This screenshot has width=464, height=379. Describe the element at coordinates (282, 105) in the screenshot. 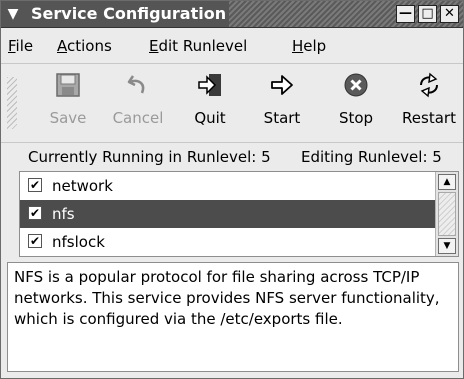

I see `start-button: Start` at that location.